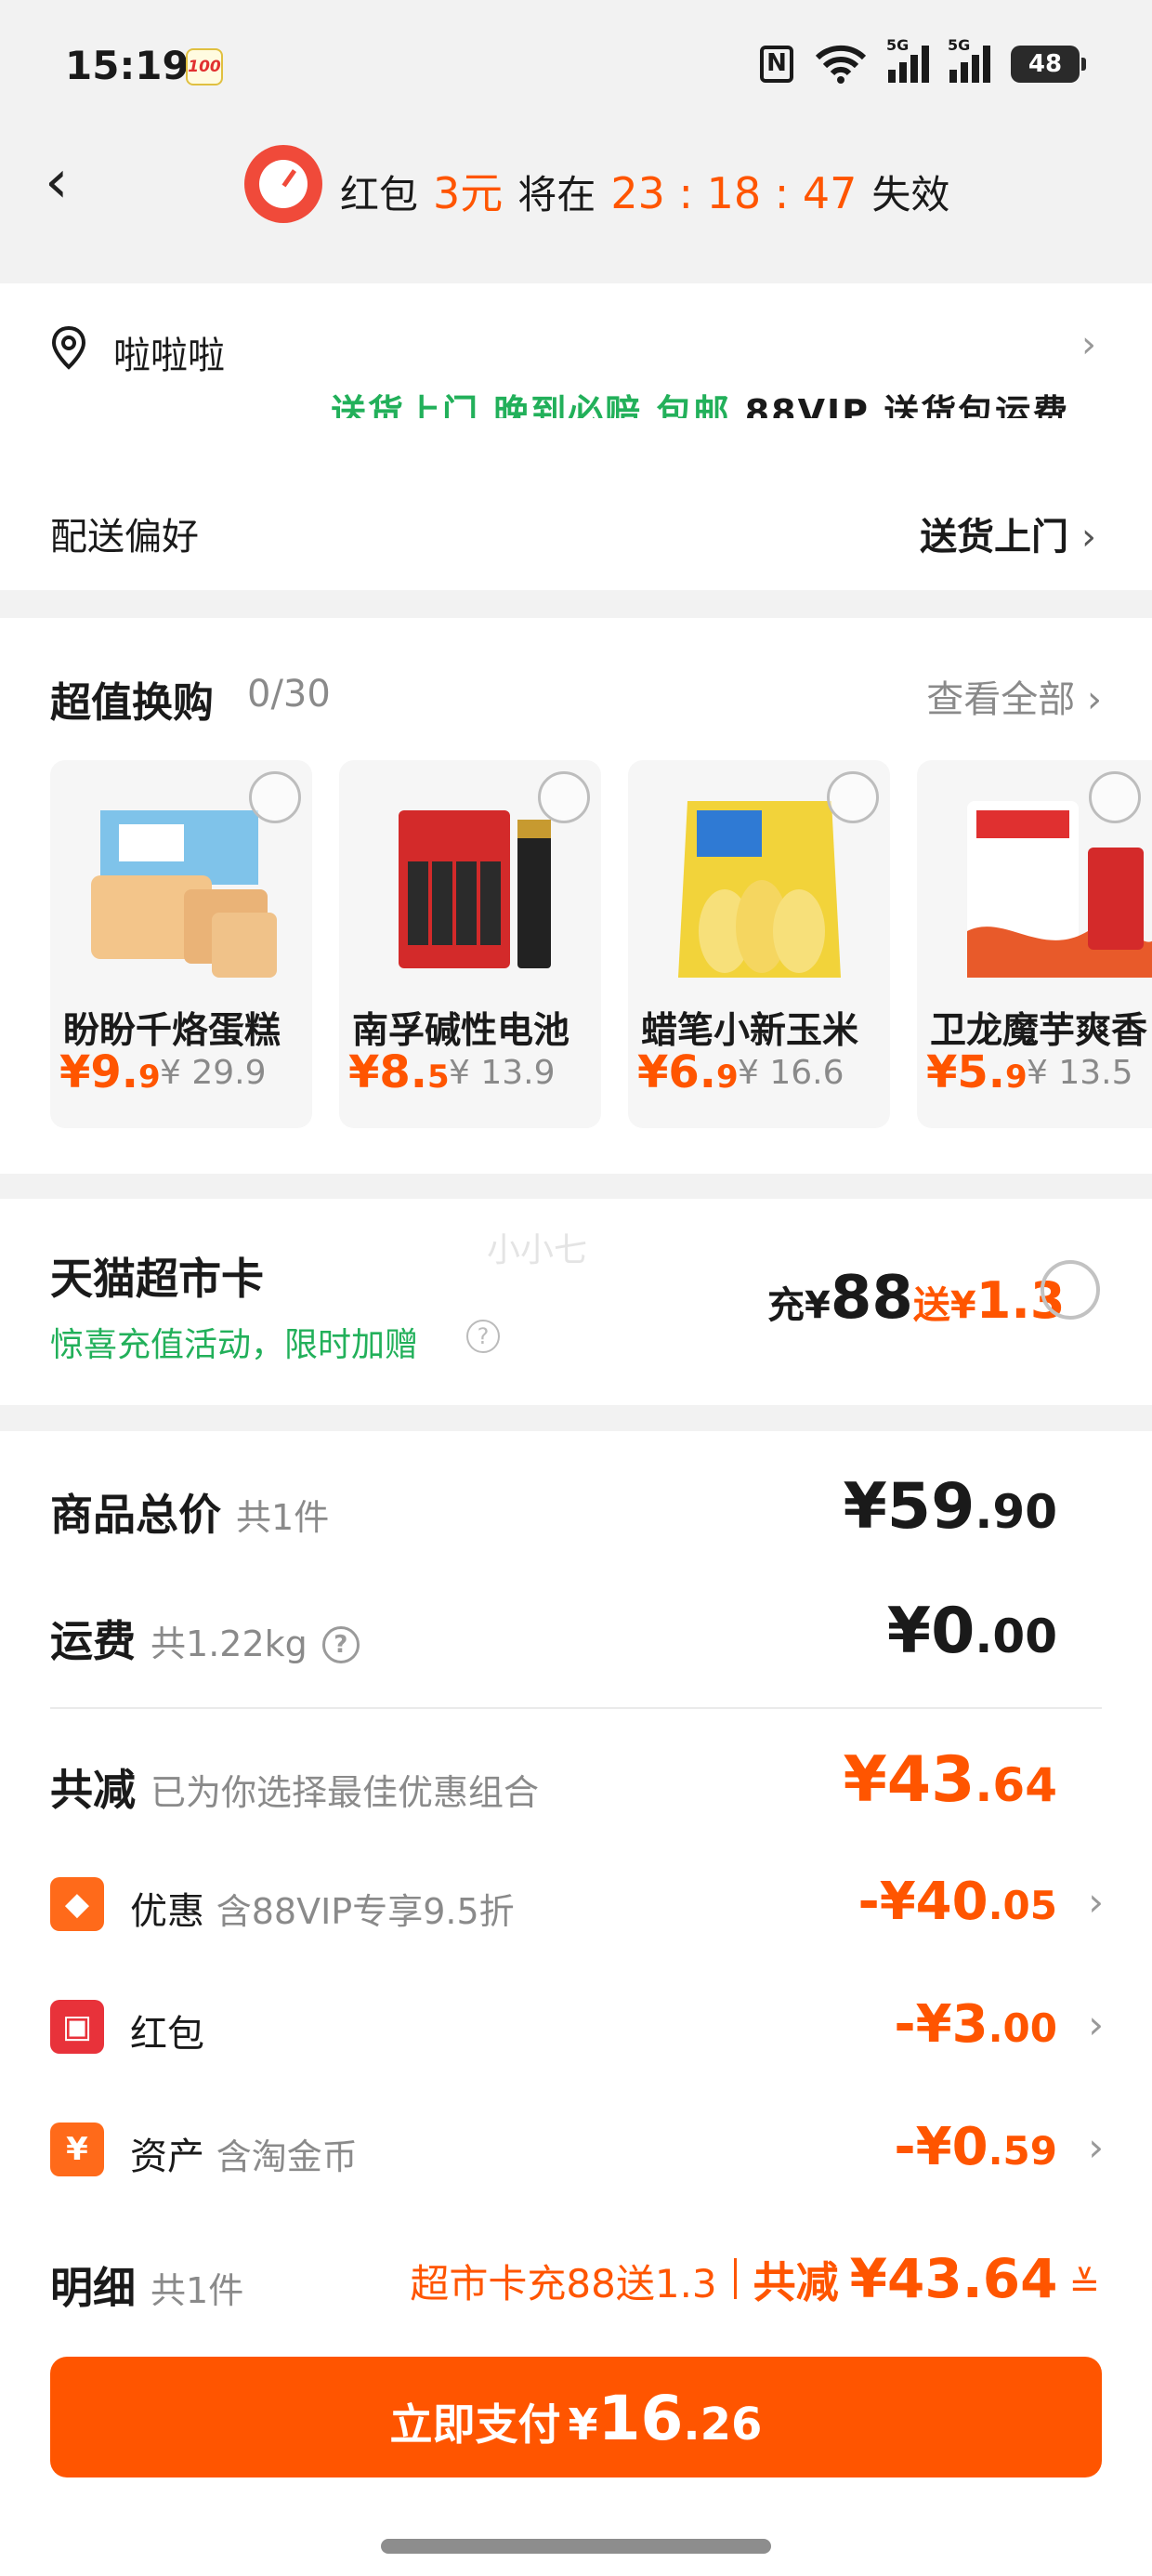  Describe the element at coordinates (77, 2149) in the screenshot. I see `yuan-asset-icon: ¥` at that location.